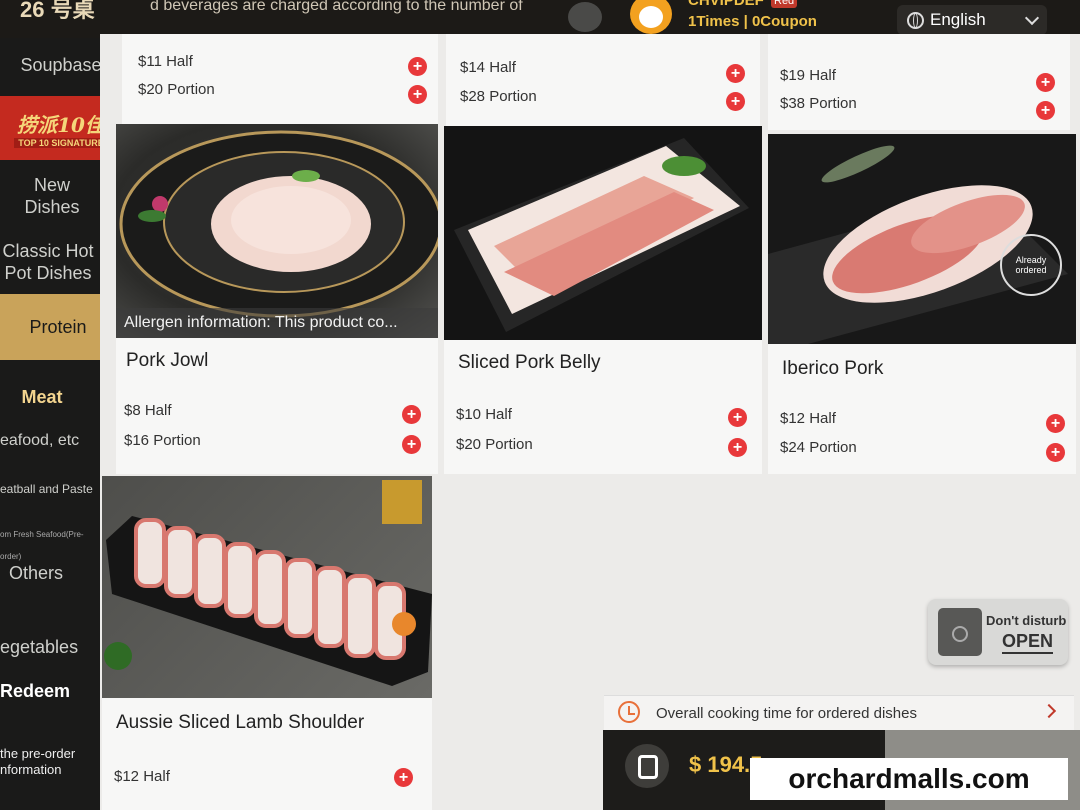  Describe the element at coordinates (162, 440) in the screenshot. I see `portion-price: $16 Portion` at that location.